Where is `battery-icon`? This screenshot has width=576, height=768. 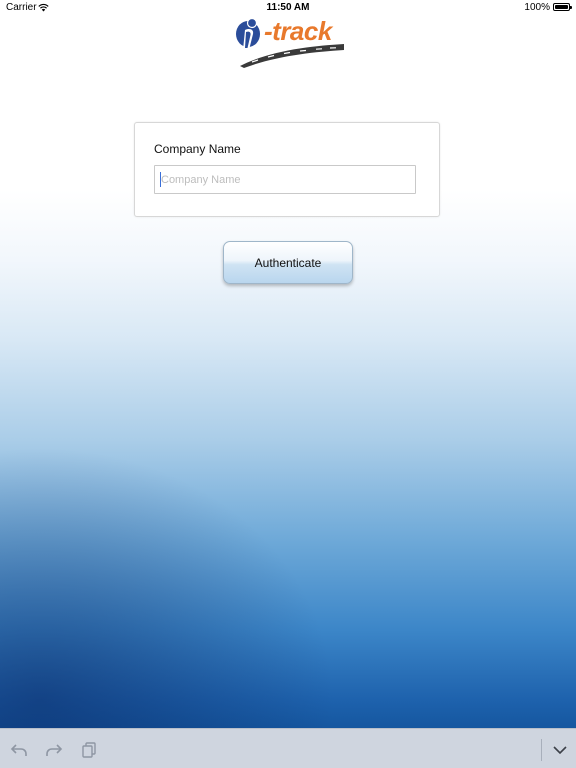
battery-icon is located at coordinates (562, 7).